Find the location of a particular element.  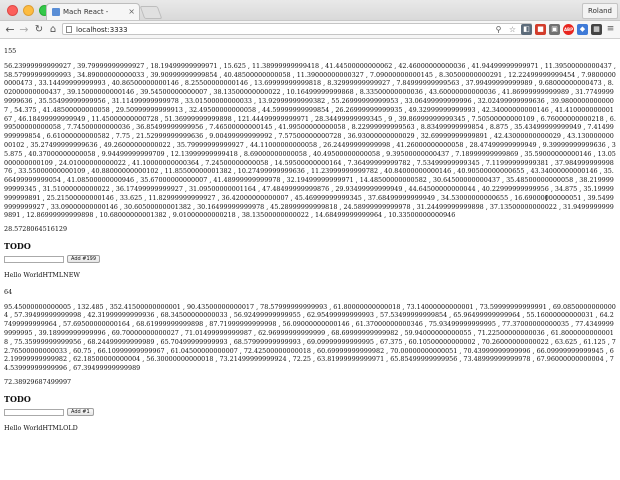

menu-icon: ≡ is located at coordinates (610, 29).